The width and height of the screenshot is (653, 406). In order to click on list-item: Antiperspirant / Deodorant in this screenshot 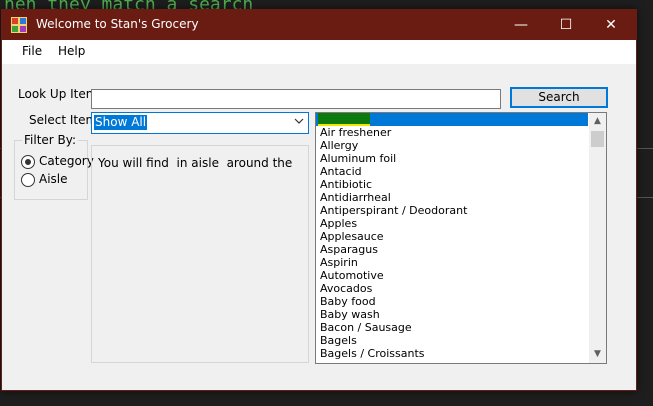, I will do `click(452, 210)`.